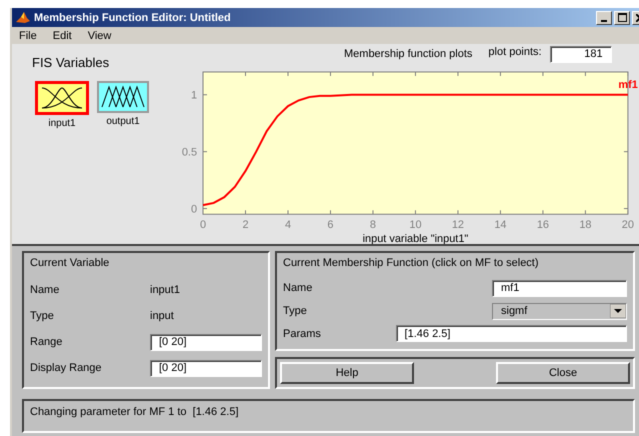 This screenshot has height=436, width=639. Describe the element at coordinates (618, 311) in the screenshot. I see `dropdown-arrow-icon` at that location.